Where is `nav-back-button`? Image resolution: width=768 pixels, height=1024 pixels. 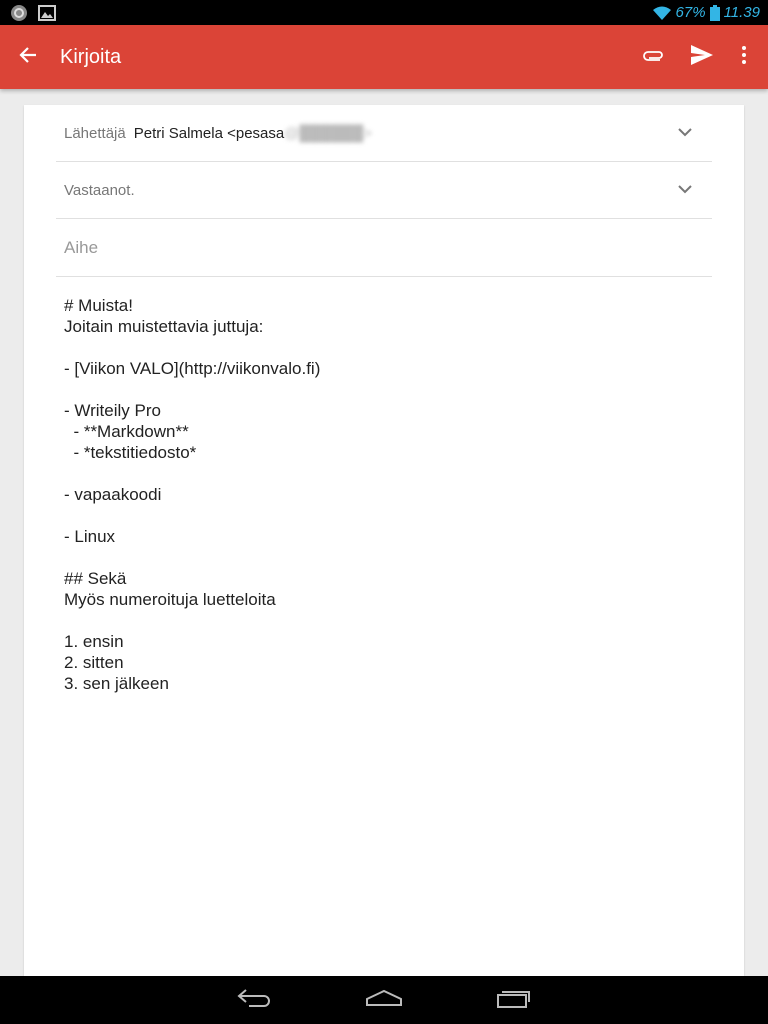 nav-back-button is located at coordinates (254, 1000).